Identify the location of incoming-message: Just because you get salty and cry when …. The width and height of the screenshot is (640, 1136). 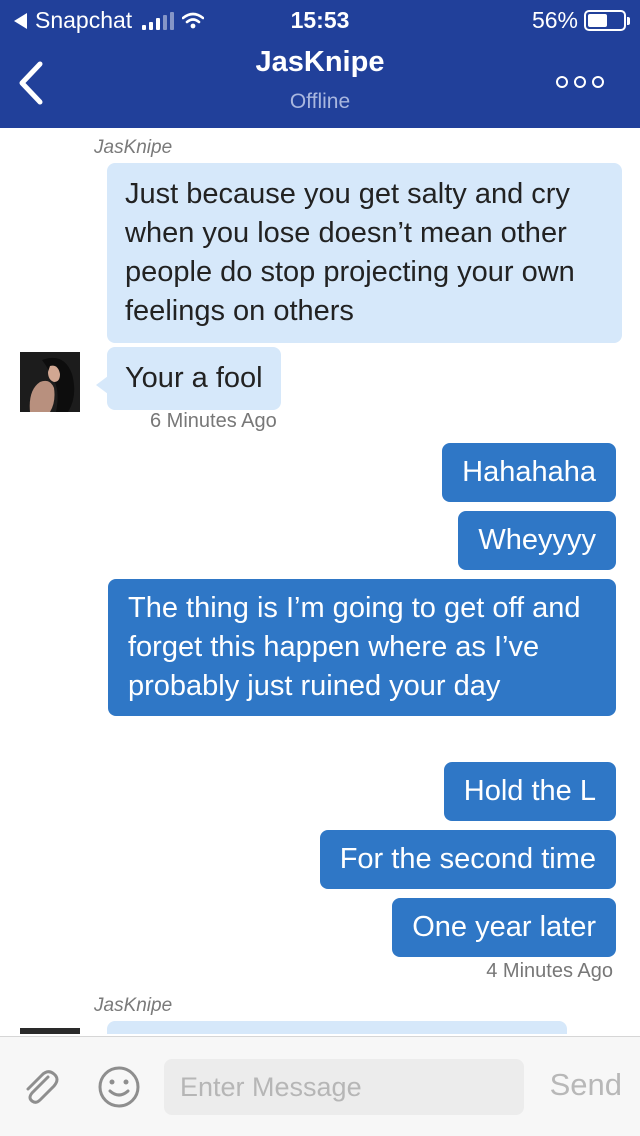
(364, 253).